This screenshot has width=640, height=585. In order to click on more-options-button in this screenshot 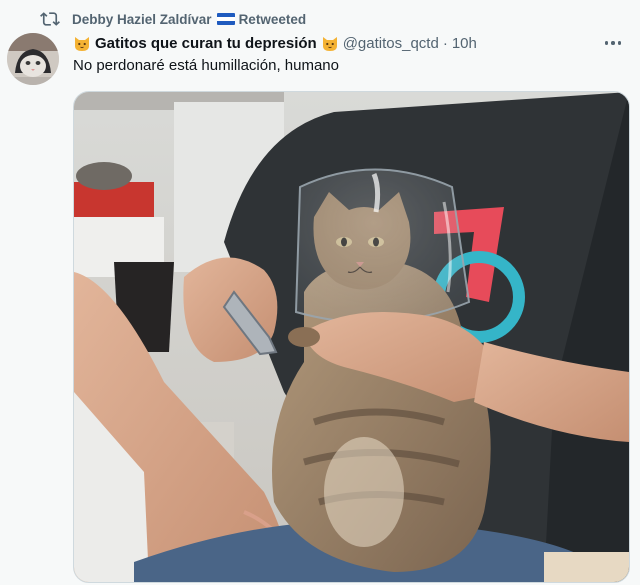, I will do `click(613, 43)`.